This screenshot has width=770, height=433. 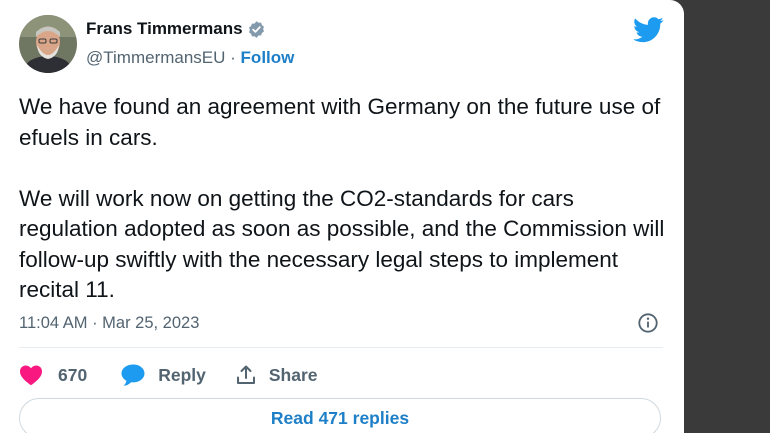 I want to click on action-bar: 670 Reply Share, so click(x=168, y=375).